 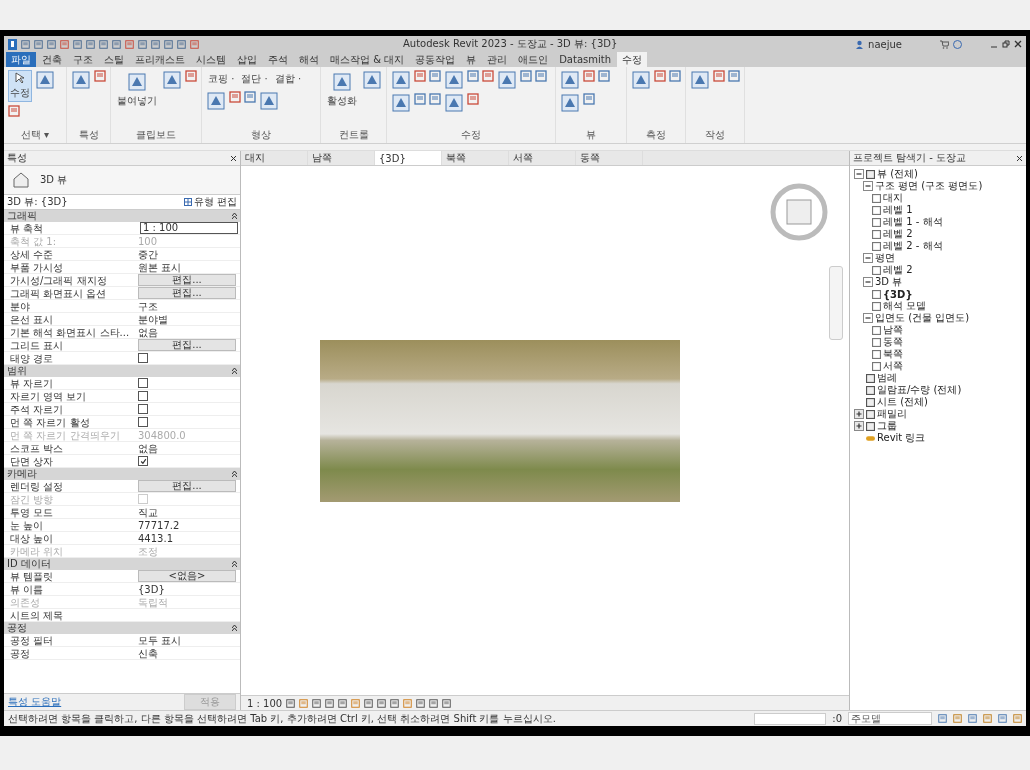 What do you see at coordinates (17, 628) in the screenshot?
I see `section-header: 공정` at bounding box center [17, 628].